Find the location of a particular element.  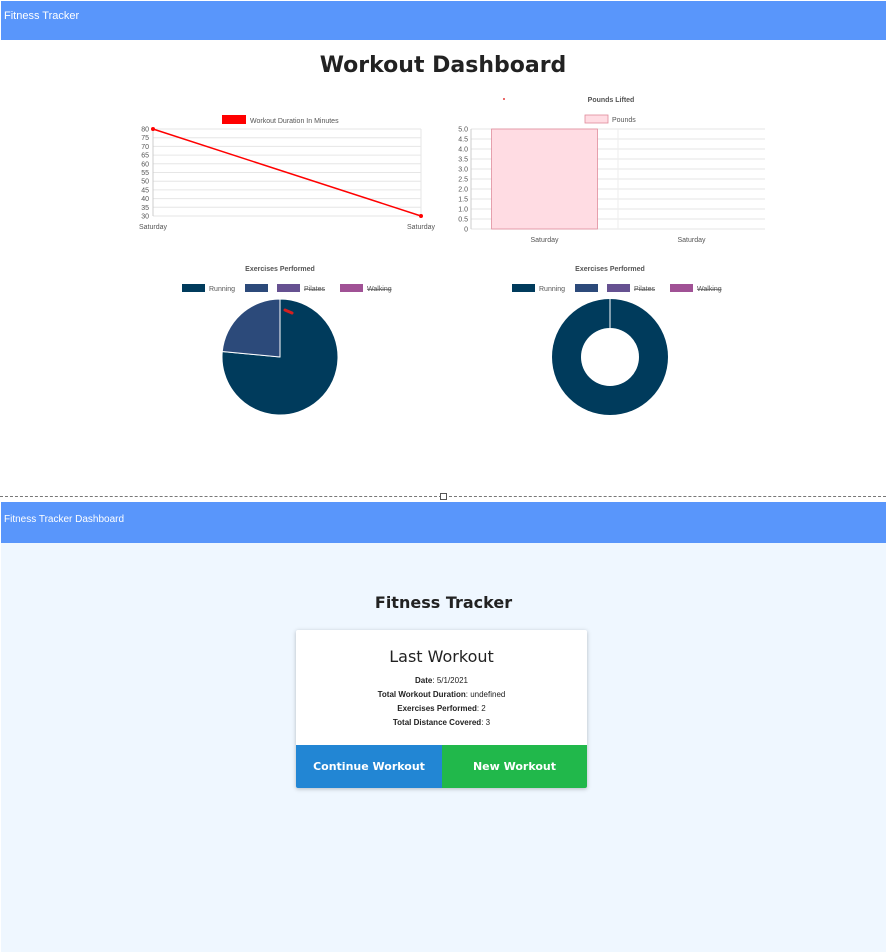

exercises-row: Exercises Performed: 2 is located at coordinates (441, 708).